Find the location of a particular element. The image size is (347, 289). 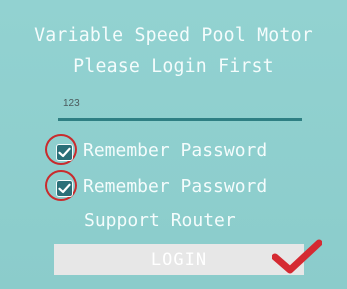

login-button-label: LOGIN is located at coordinates (179, 260).